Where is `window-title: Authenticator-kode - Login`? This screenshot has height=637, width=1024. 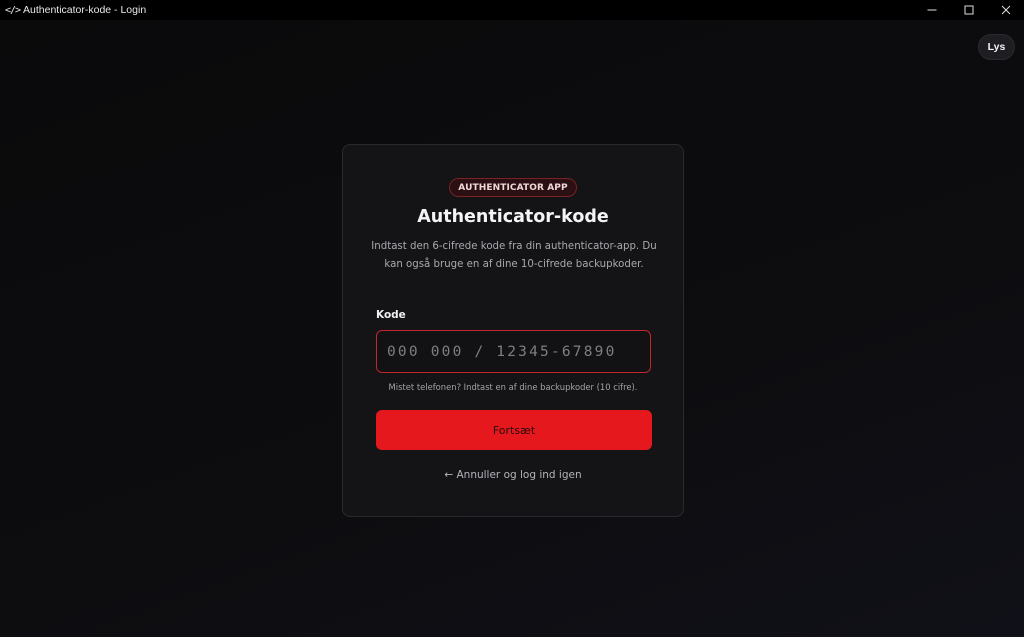 window-title: Authenticator-kode - Login is located at coordinates (85, 10).